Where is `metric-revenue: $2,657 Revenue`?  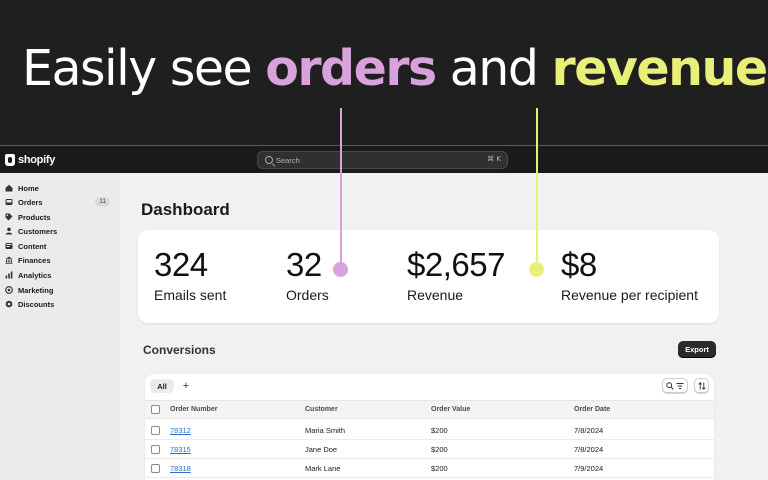
metric-revenue: $2,657 Revenue is located at coordinates (456, 275).